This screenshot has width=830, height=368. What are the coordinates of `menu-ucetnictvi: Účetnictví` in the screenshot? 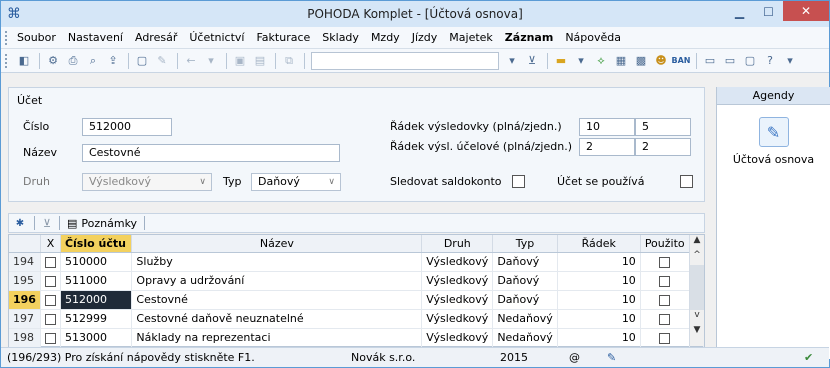 It's located at (216, 37).